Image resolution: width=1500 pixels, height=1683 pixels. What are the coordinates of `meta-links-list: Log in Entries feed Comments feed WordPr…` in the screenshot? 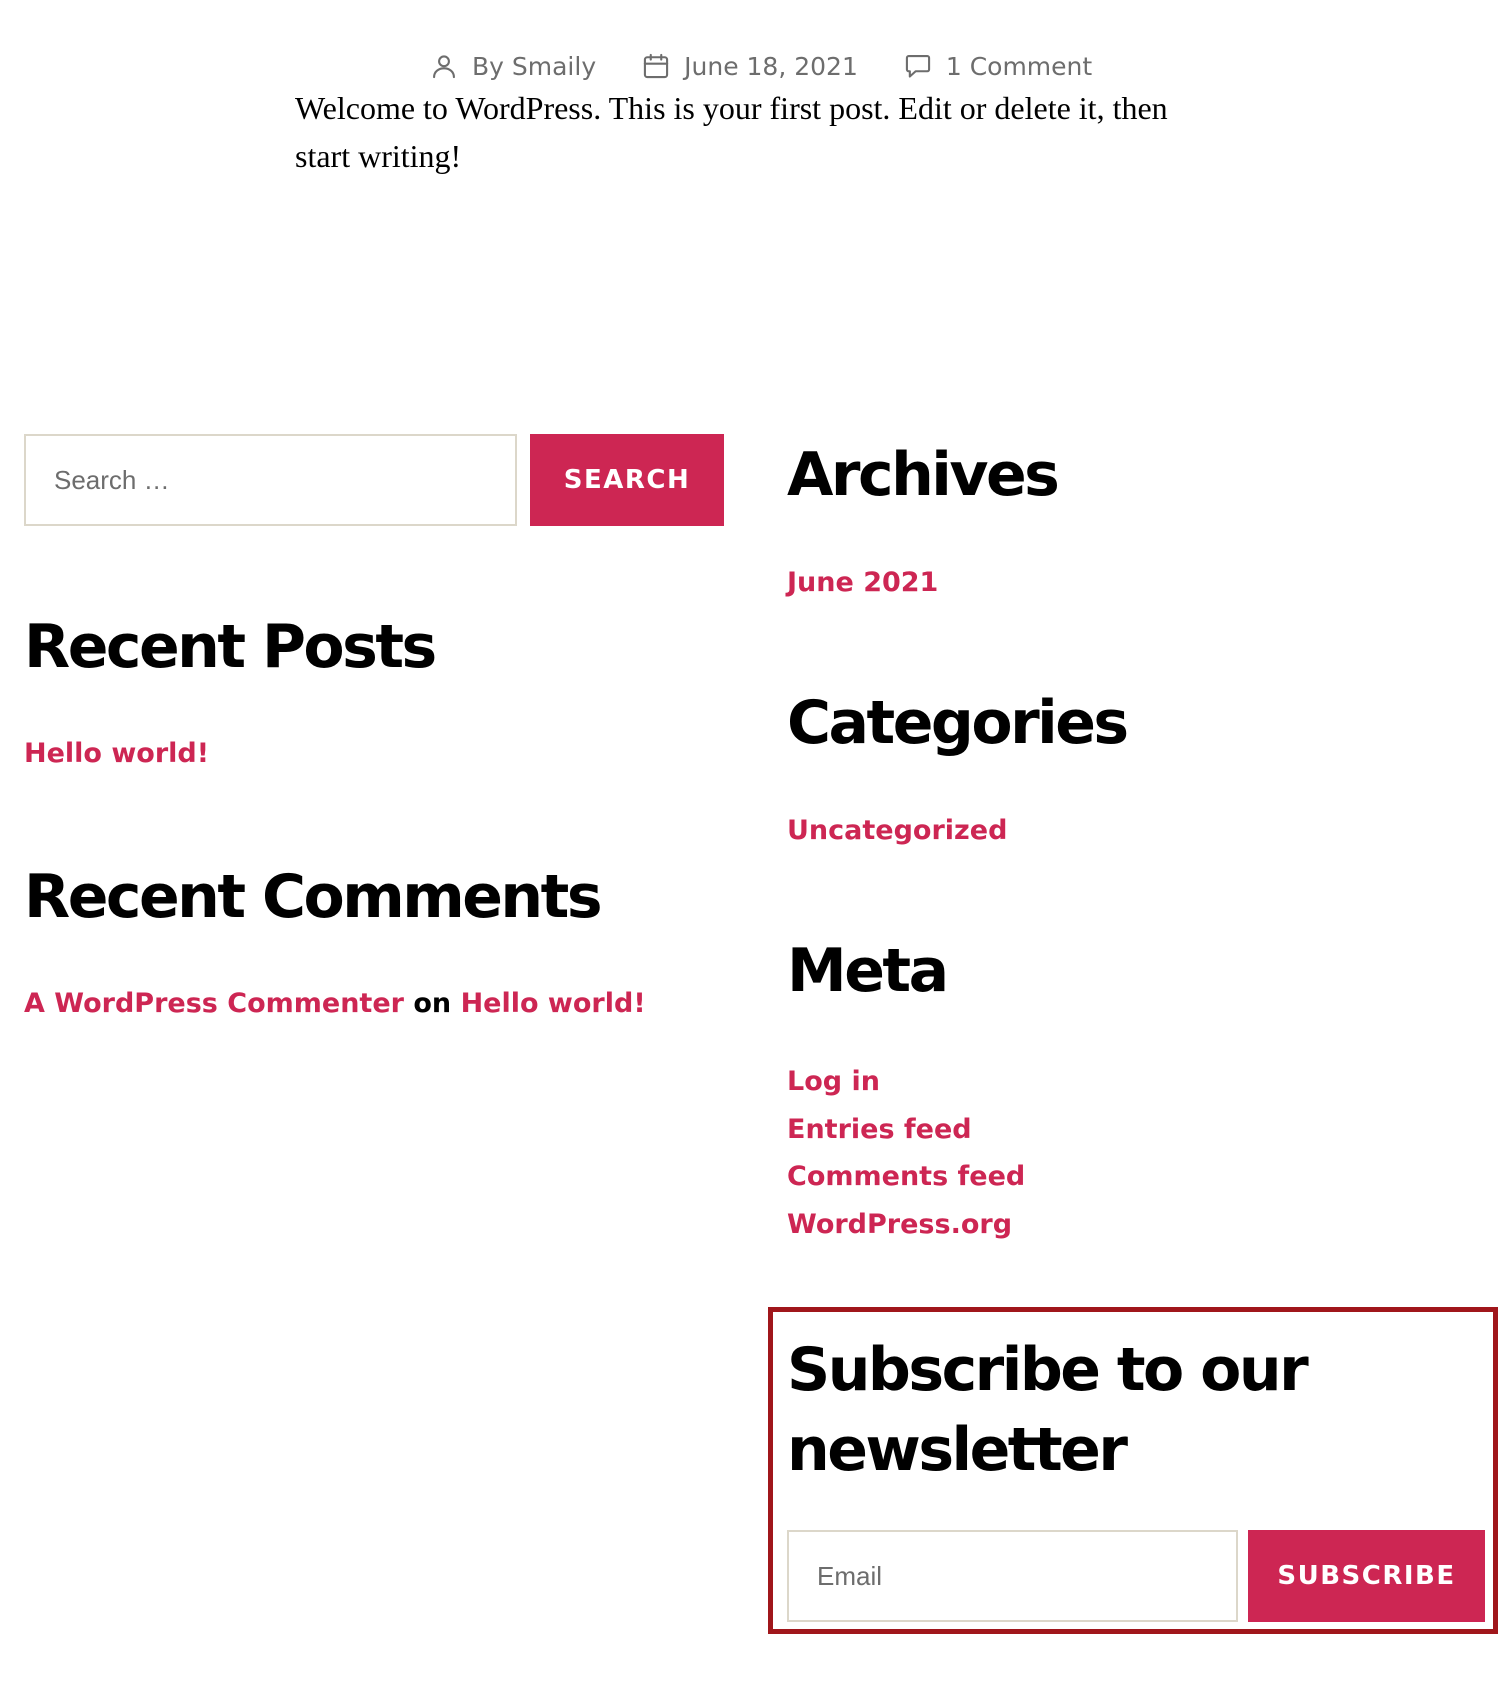 It's located at (906, 1153).